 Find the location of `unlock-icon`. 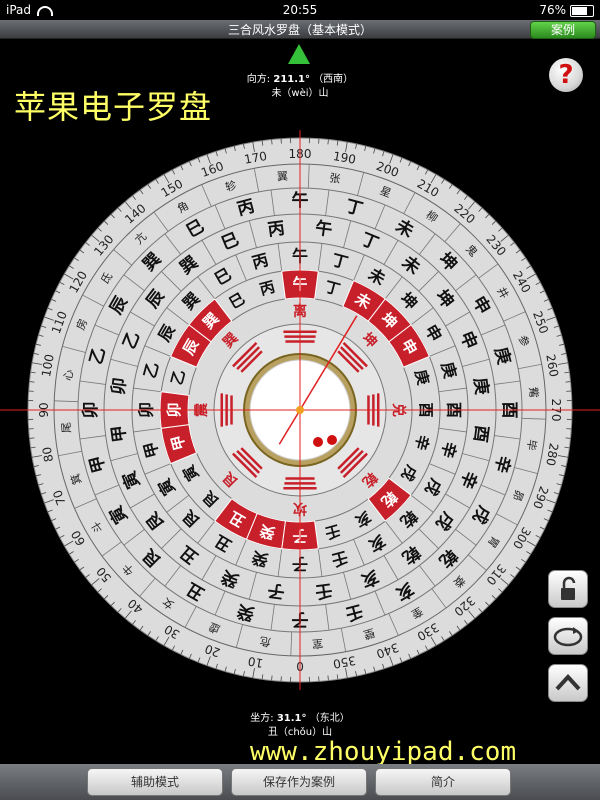

unlock-icon is located at coordinates (568, 588).